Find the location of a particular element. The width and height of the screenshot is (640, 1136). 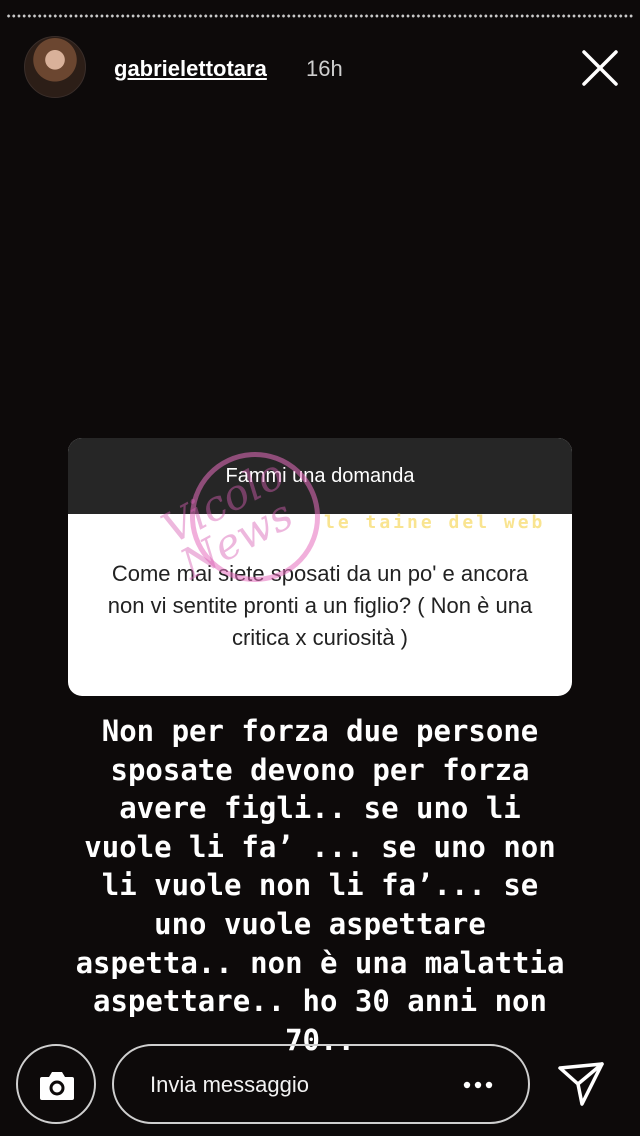

close-icon is located at coordinates (600, 68).